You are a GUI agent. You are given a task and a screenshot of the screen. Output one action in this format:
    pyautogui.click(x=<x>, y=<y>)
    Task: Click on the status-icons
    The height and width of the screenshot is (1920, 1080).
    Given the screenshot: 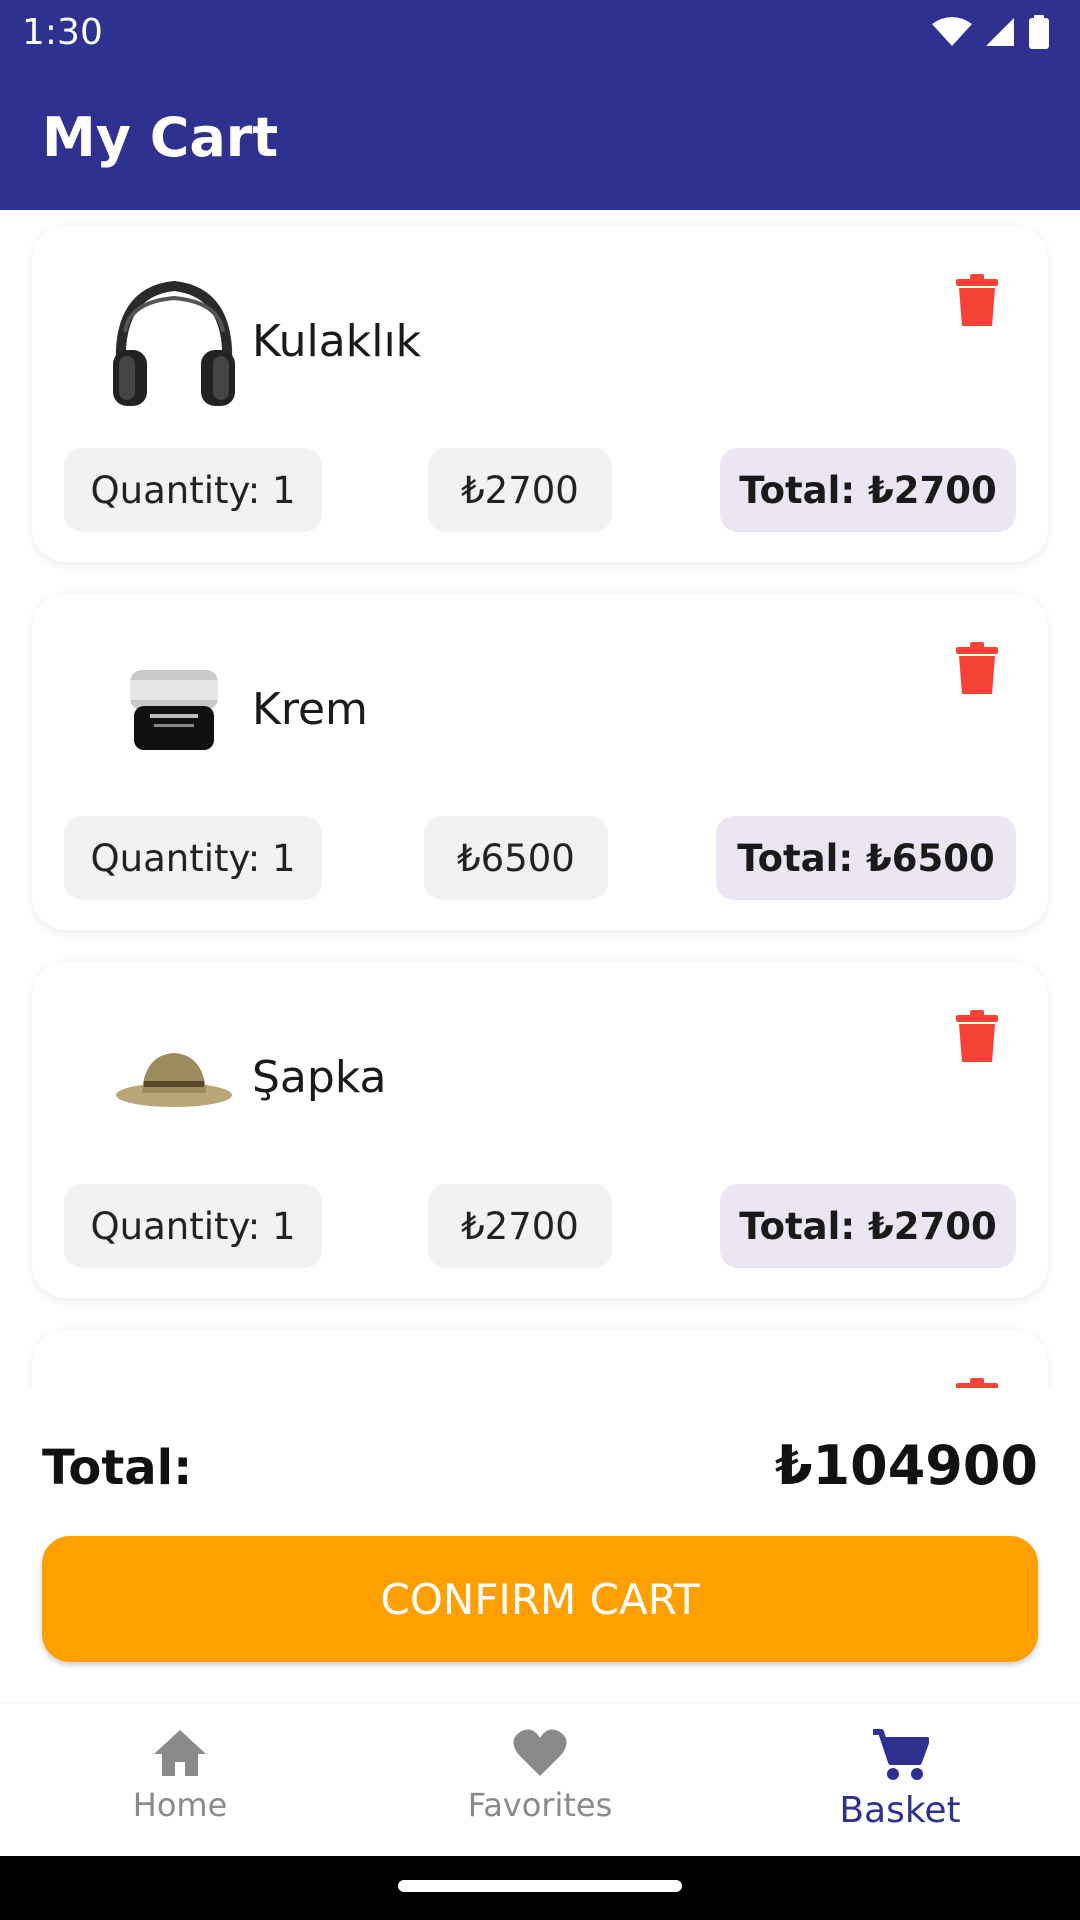 What is the action you would take?
    pyautogui.click(x=991, y=32)
    